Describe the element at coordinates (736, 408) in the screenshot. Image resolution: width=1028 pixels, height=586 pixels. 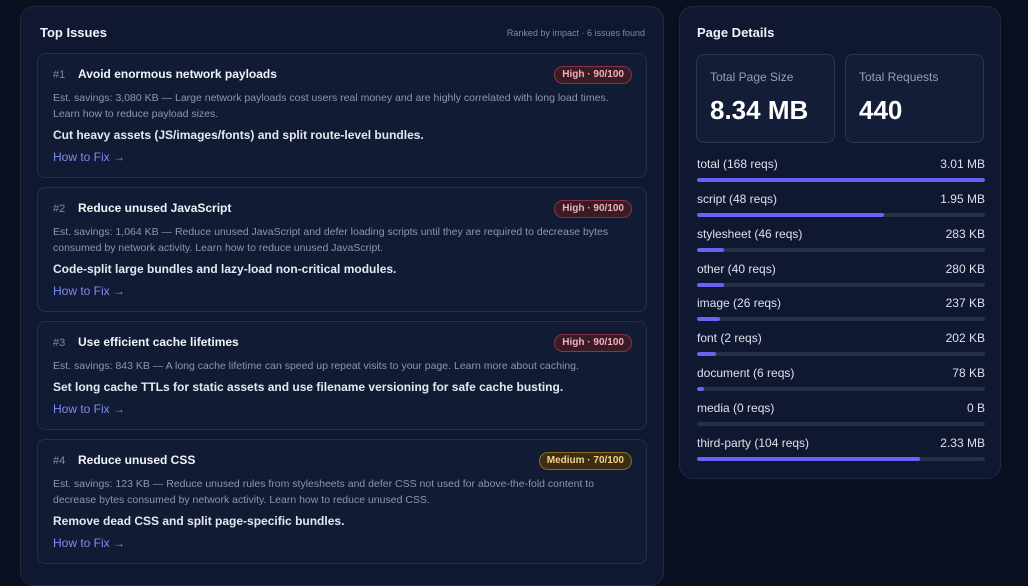
I see `resource-label: media (0 reqs)` at that location.